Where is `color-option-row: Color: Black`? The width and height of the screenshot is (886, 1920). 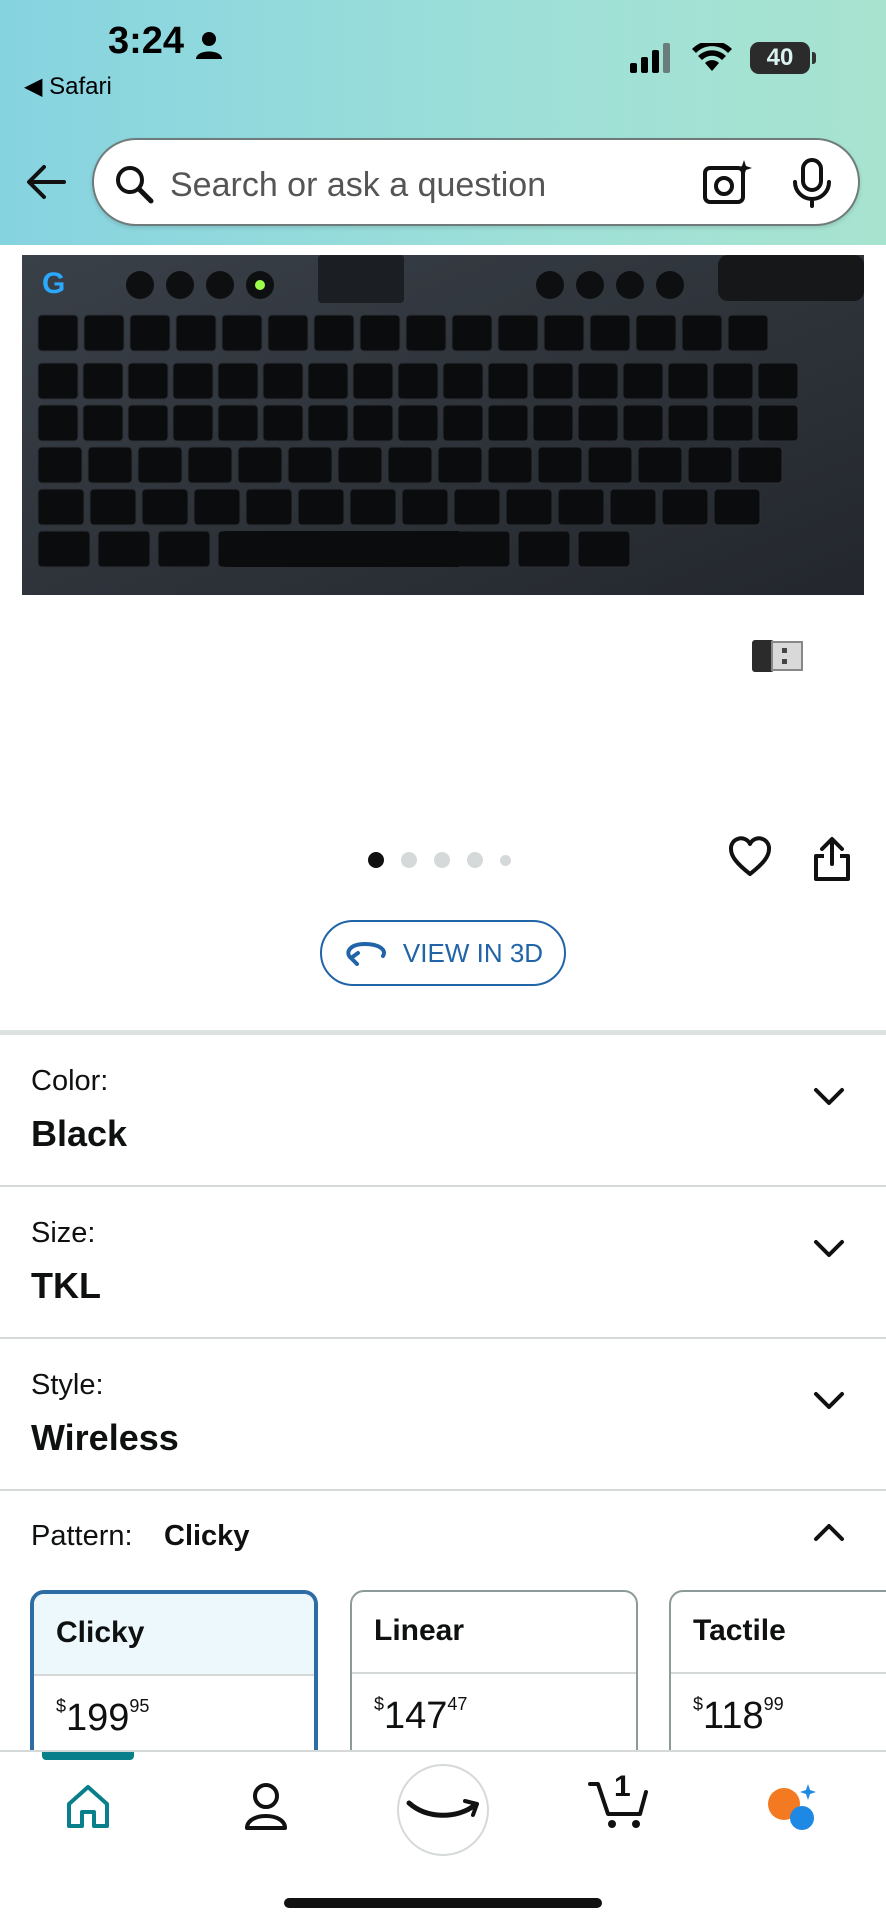
color-option-row: Color: Black is located at coordinates (443, 1111).